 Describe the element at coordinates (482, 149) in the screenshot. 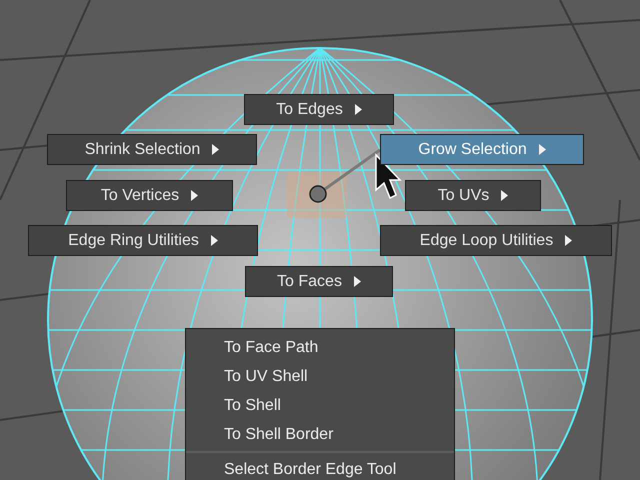

I see `marking-menu-item: Grow Selection` at that location.